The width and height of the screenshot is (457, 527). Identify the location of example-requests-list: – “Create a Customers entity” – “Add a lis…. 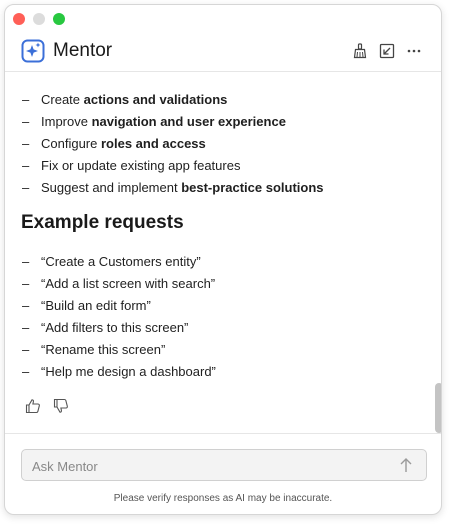
(110, 317).